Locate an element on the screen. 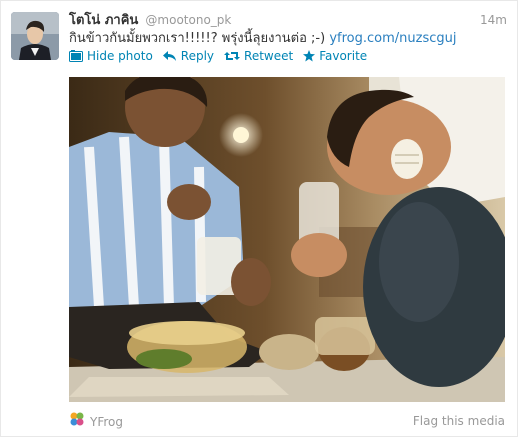  favorite-button: Favorite is located at coordinates (335, 56).